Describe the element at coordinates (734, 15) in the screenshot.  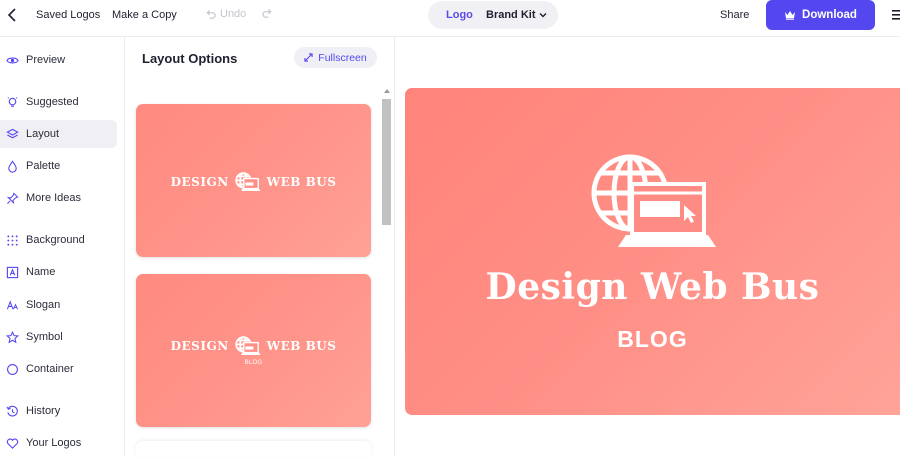
I see `share-button: Share` at that location.